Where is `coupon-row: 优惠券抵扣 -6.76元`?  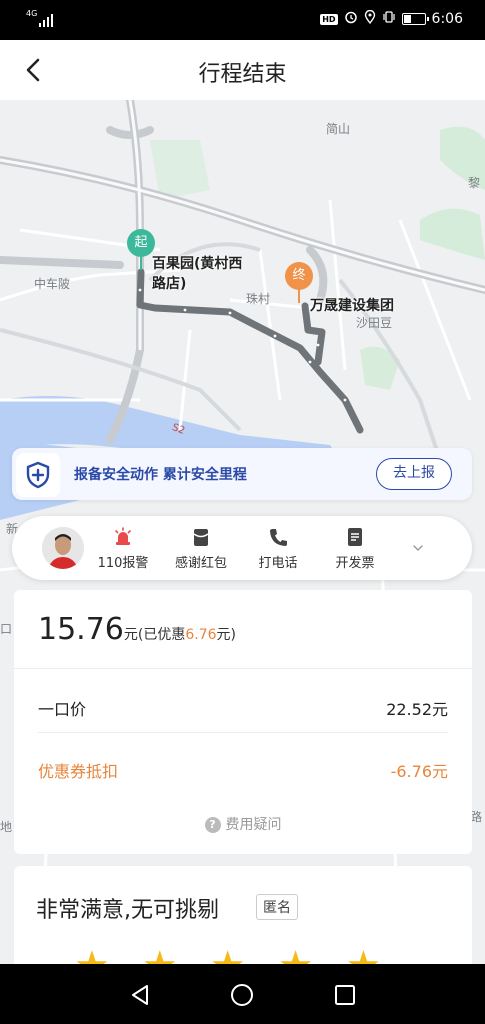 coupon-row: 优惠券抵扣 -6.76元 is located at coordinates (243, 770).